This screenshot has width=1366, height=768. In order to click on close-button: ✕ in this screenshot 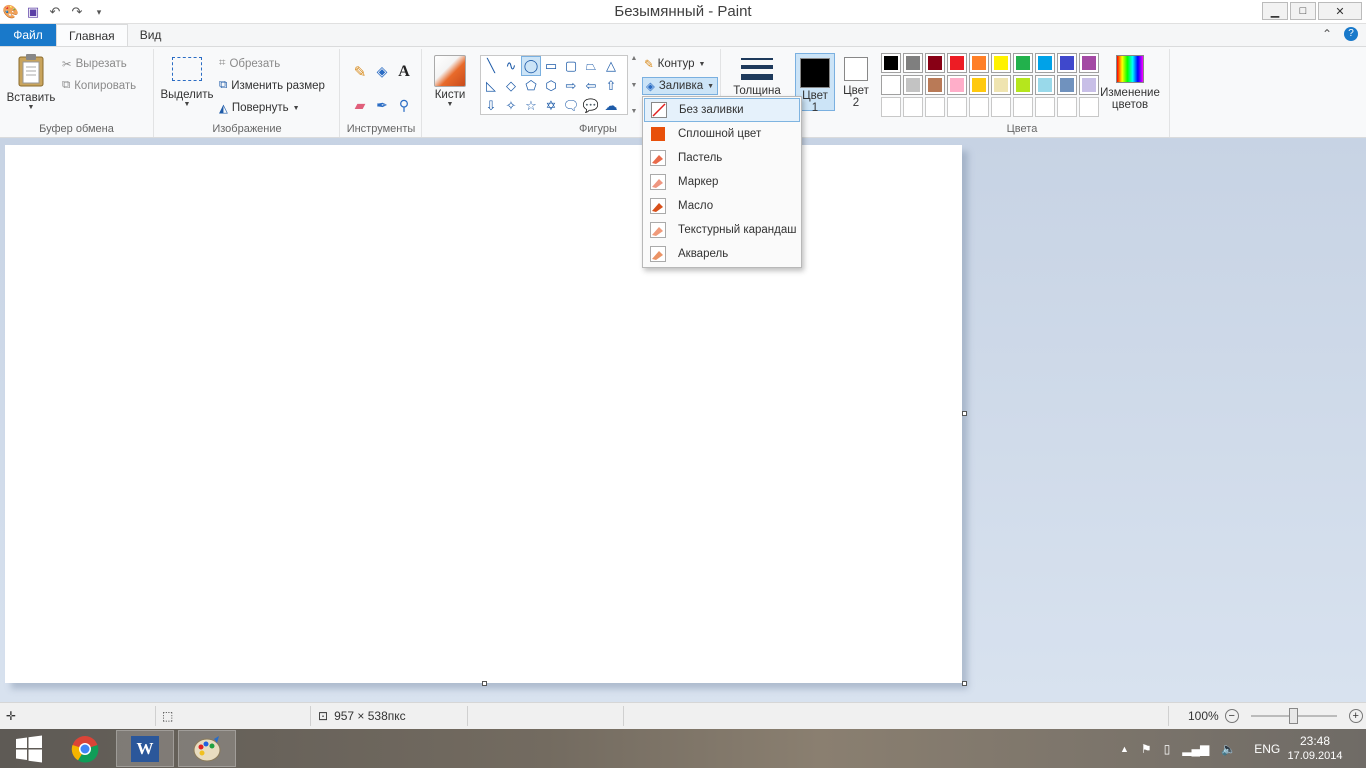, I will do `click(1340, 11)`.